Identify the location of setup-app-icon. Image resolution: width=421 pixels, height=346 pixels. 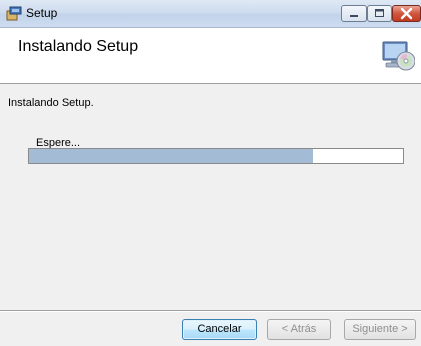
(14, 13).